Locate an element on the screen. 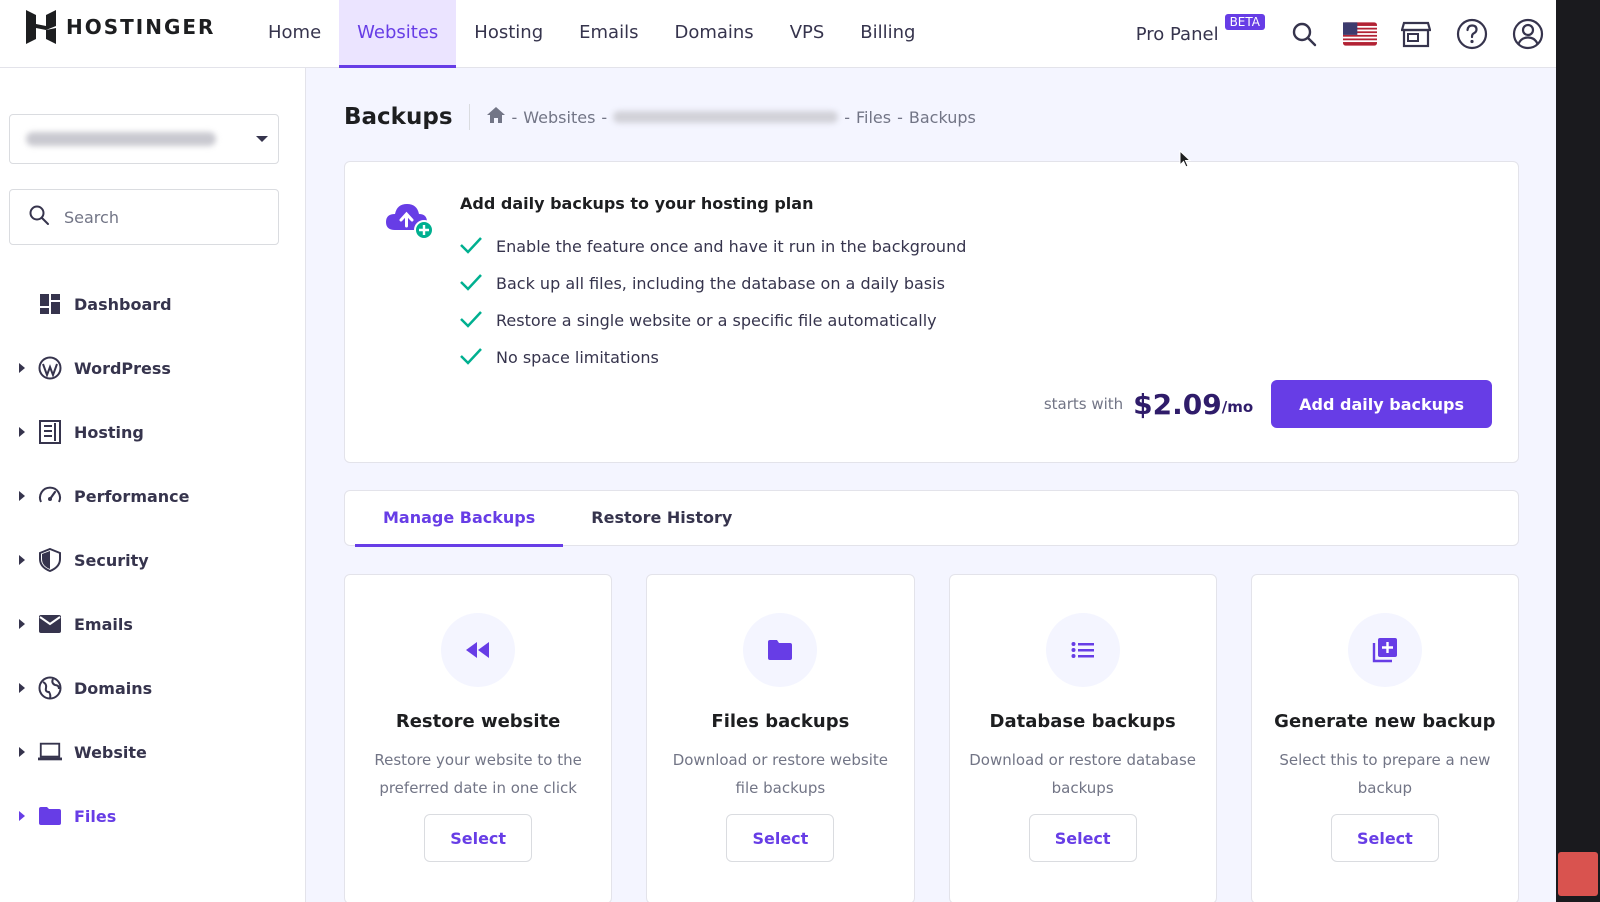 This screenshot has width=1600, height=902. promo-feature-text: No space limitations is located at coordinates (577, 357).